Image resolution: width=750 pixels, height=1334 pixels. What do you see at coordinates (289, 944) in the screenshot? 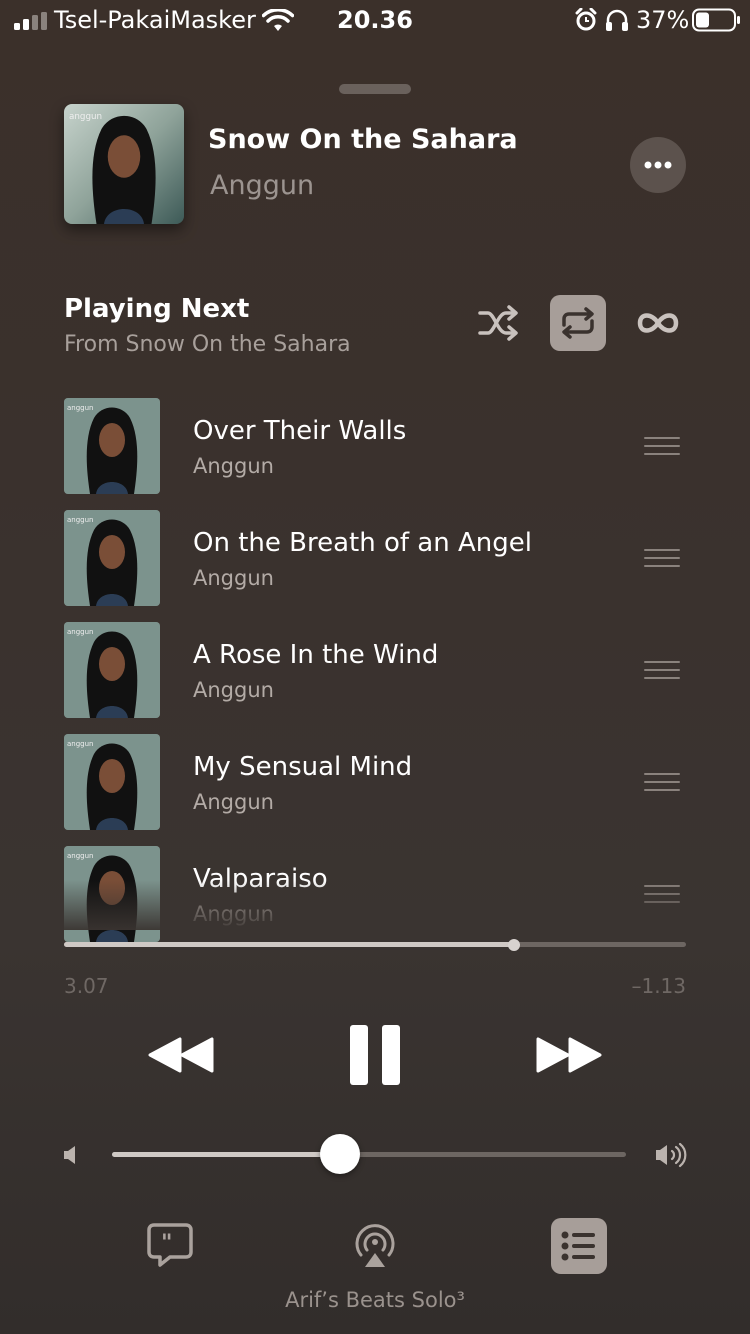
I see `progress-fill` at bounding box center [289, 944].